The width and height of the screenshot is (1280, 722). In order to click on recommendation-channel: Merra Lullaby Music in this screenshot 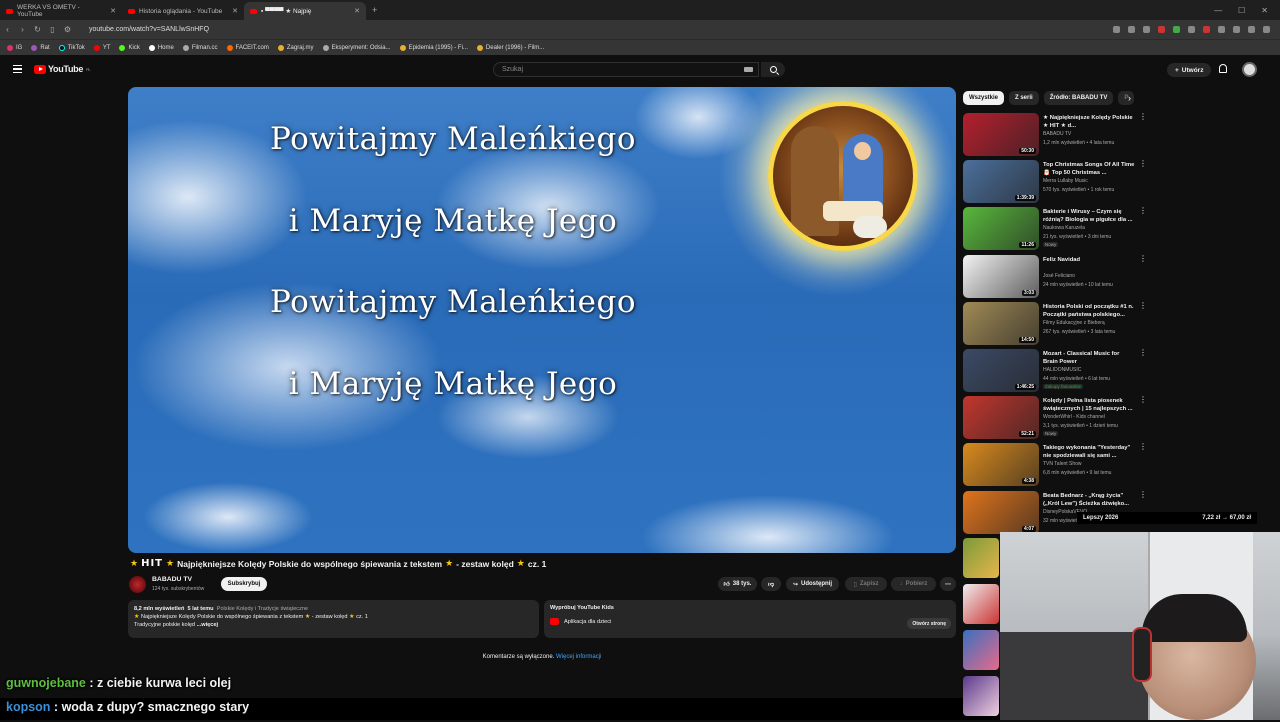, I will do `click(1065, 181)`.